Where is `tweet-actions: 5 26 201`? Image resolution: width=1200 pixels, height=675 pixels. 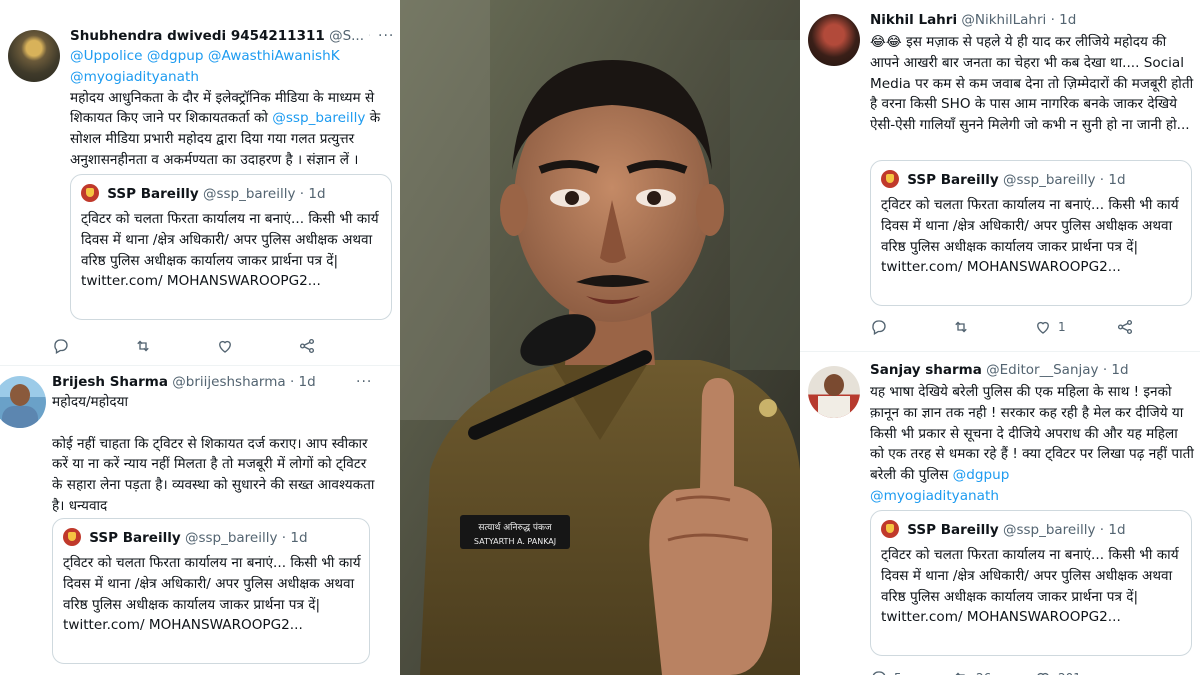
tweet-actions: 5 26 201 is located at coordinates (1030, 671).